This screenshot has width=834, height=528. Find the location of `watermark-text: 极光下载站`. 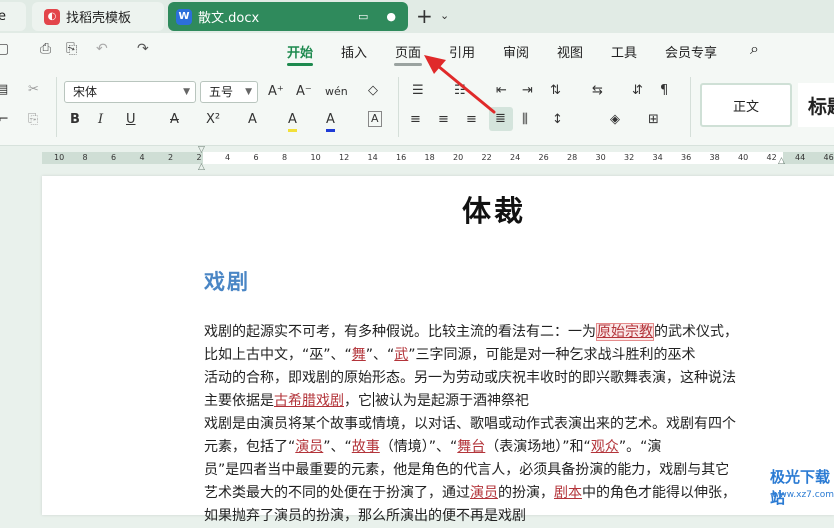

watermark-text: 极光下载站 is located at coordinates (800, 487).